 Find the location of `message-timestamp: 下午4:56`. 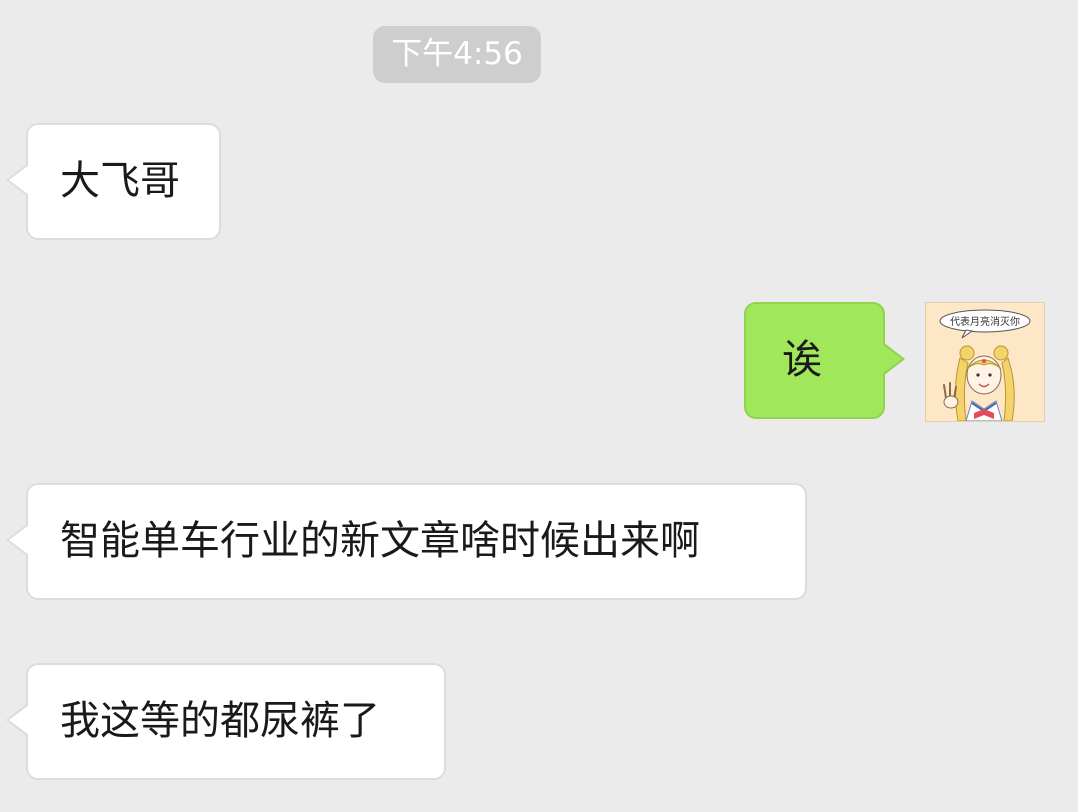

message-timestamp: 下午4:56 is located at coordinates (457, 54).